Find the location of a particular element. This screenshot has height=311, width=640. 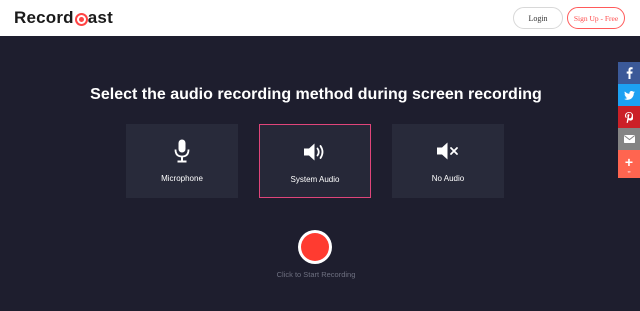

share-twitter-button is located at coordinates (629, 95).